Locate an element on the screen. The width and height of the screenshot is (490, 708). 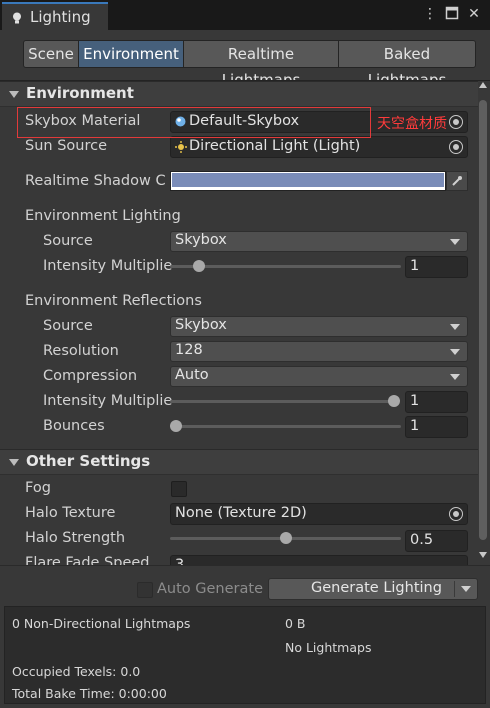
flare-fade-speed-value: 3 is located at coordinates (180, 561).